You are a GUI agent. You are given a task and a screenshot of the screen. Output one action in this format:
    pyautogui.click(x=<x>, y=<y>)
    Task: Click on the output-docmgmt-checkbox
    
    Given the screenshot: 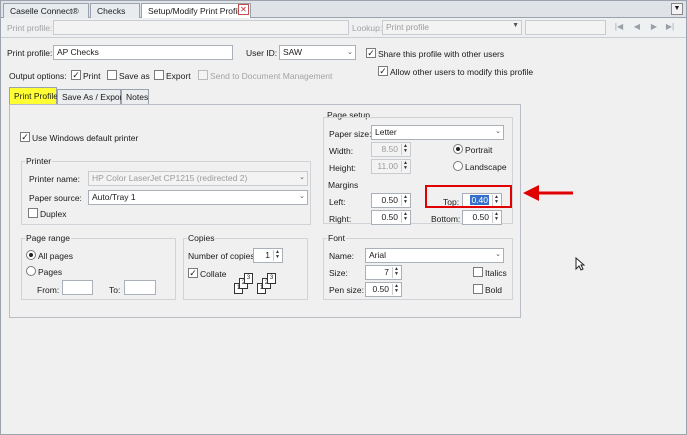 What is the action you would take?
    pyautogui.click(x=203, y=75)
    